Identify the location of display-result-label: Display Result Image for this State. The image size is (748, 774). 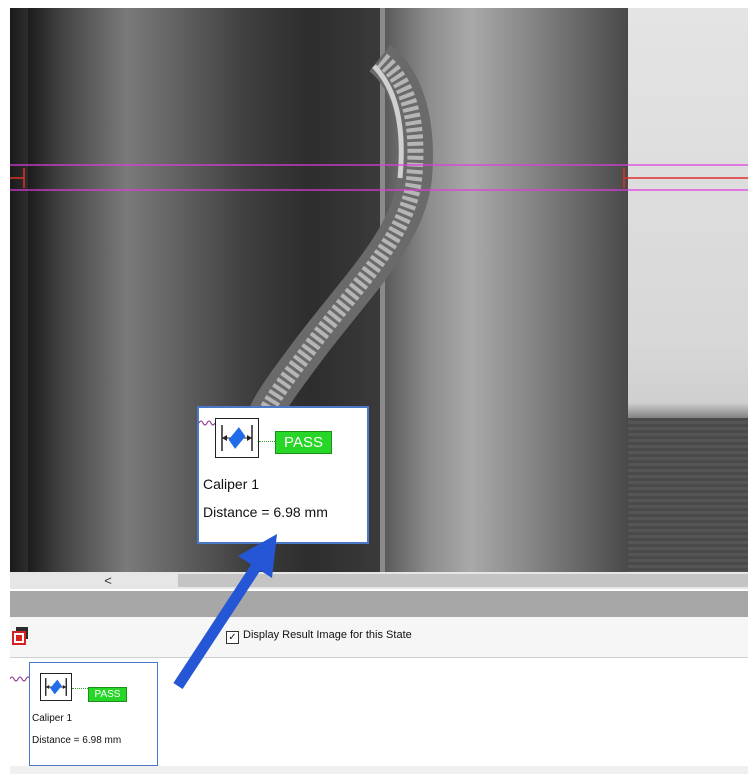
(327, 635).